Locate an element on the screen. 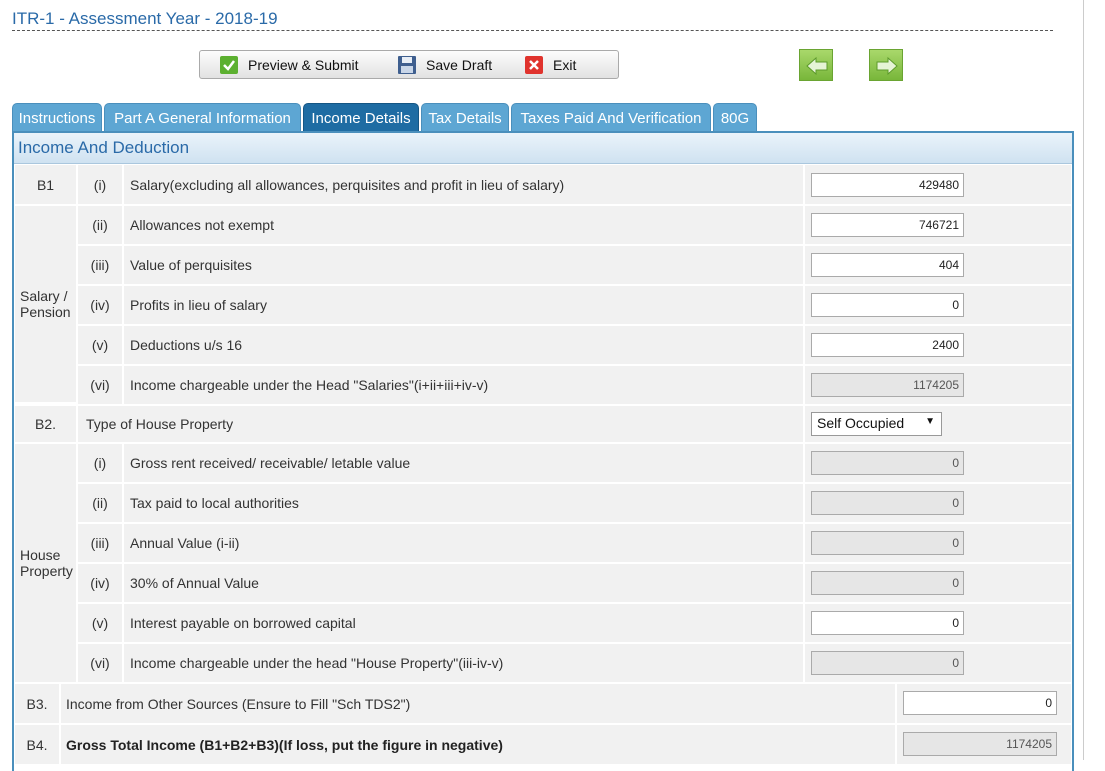  b2-row-label: Interest payable on borrowed capital is located at coordinates (463, 623).